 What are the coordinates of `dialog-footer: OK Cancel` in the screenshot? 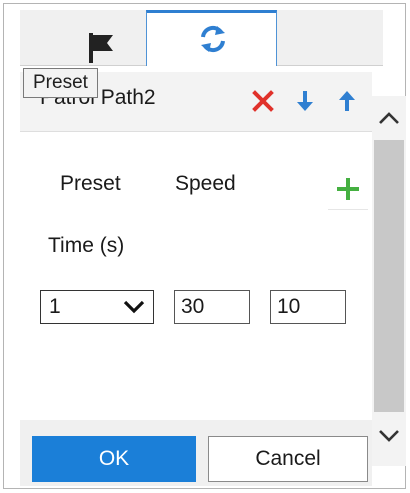 It's located at (196, 453).